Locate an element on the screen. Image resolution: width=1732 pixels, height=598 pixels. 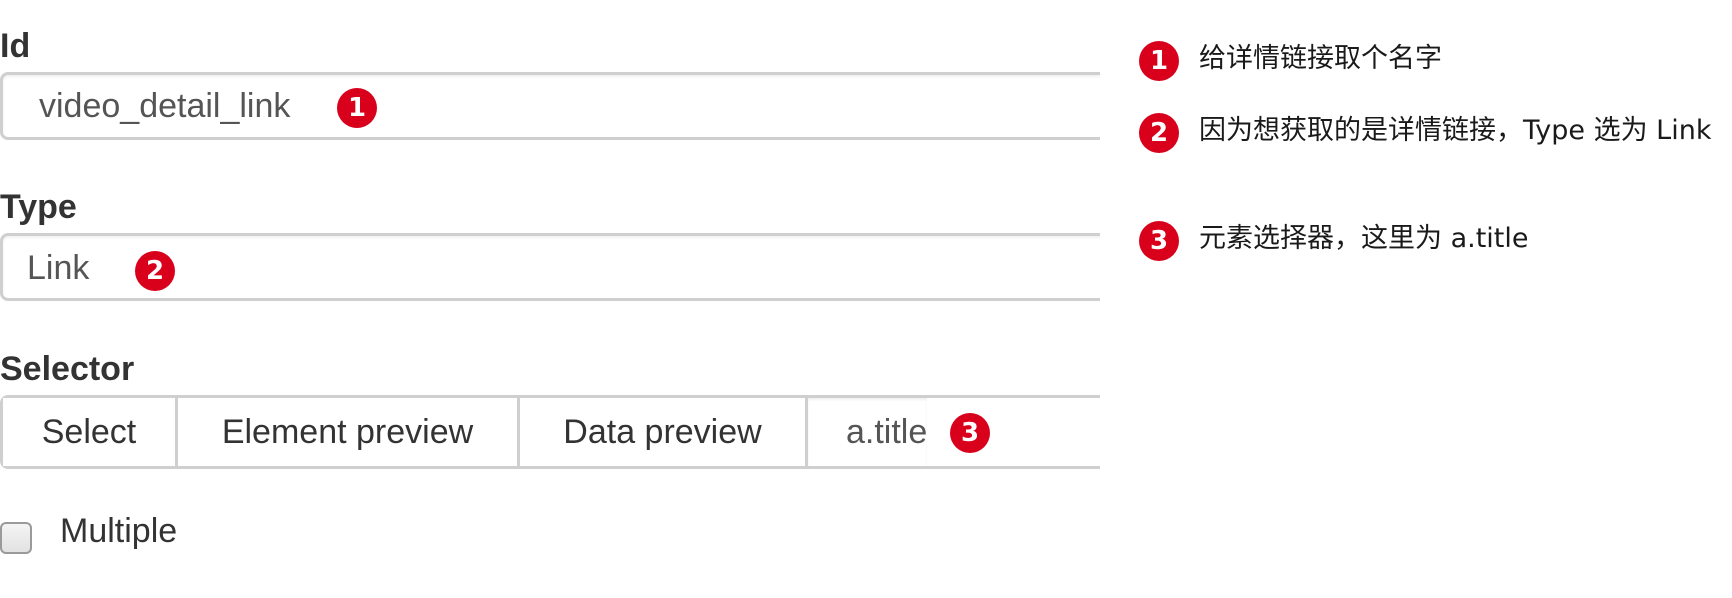
note-badge-3: 3 is located at coordinates (1159, 241).